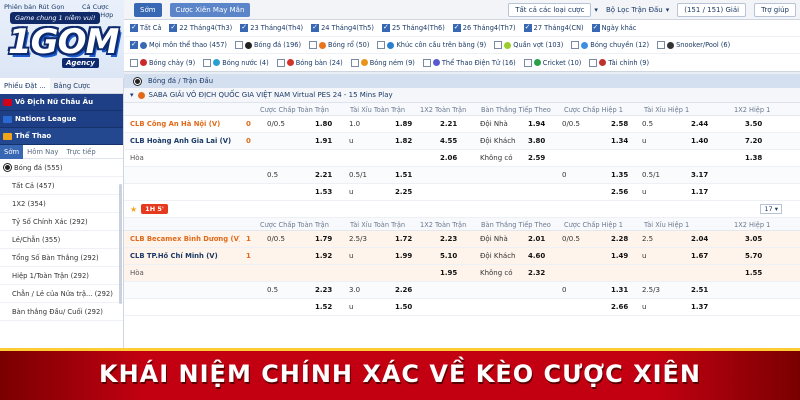 This screenshot has width=800, height=400. What do you see at coordinates (413, 27) in the screenshot?
I see `date-filter-4: 25 Tháng4(Th6)` at bounding box center [413, 27].